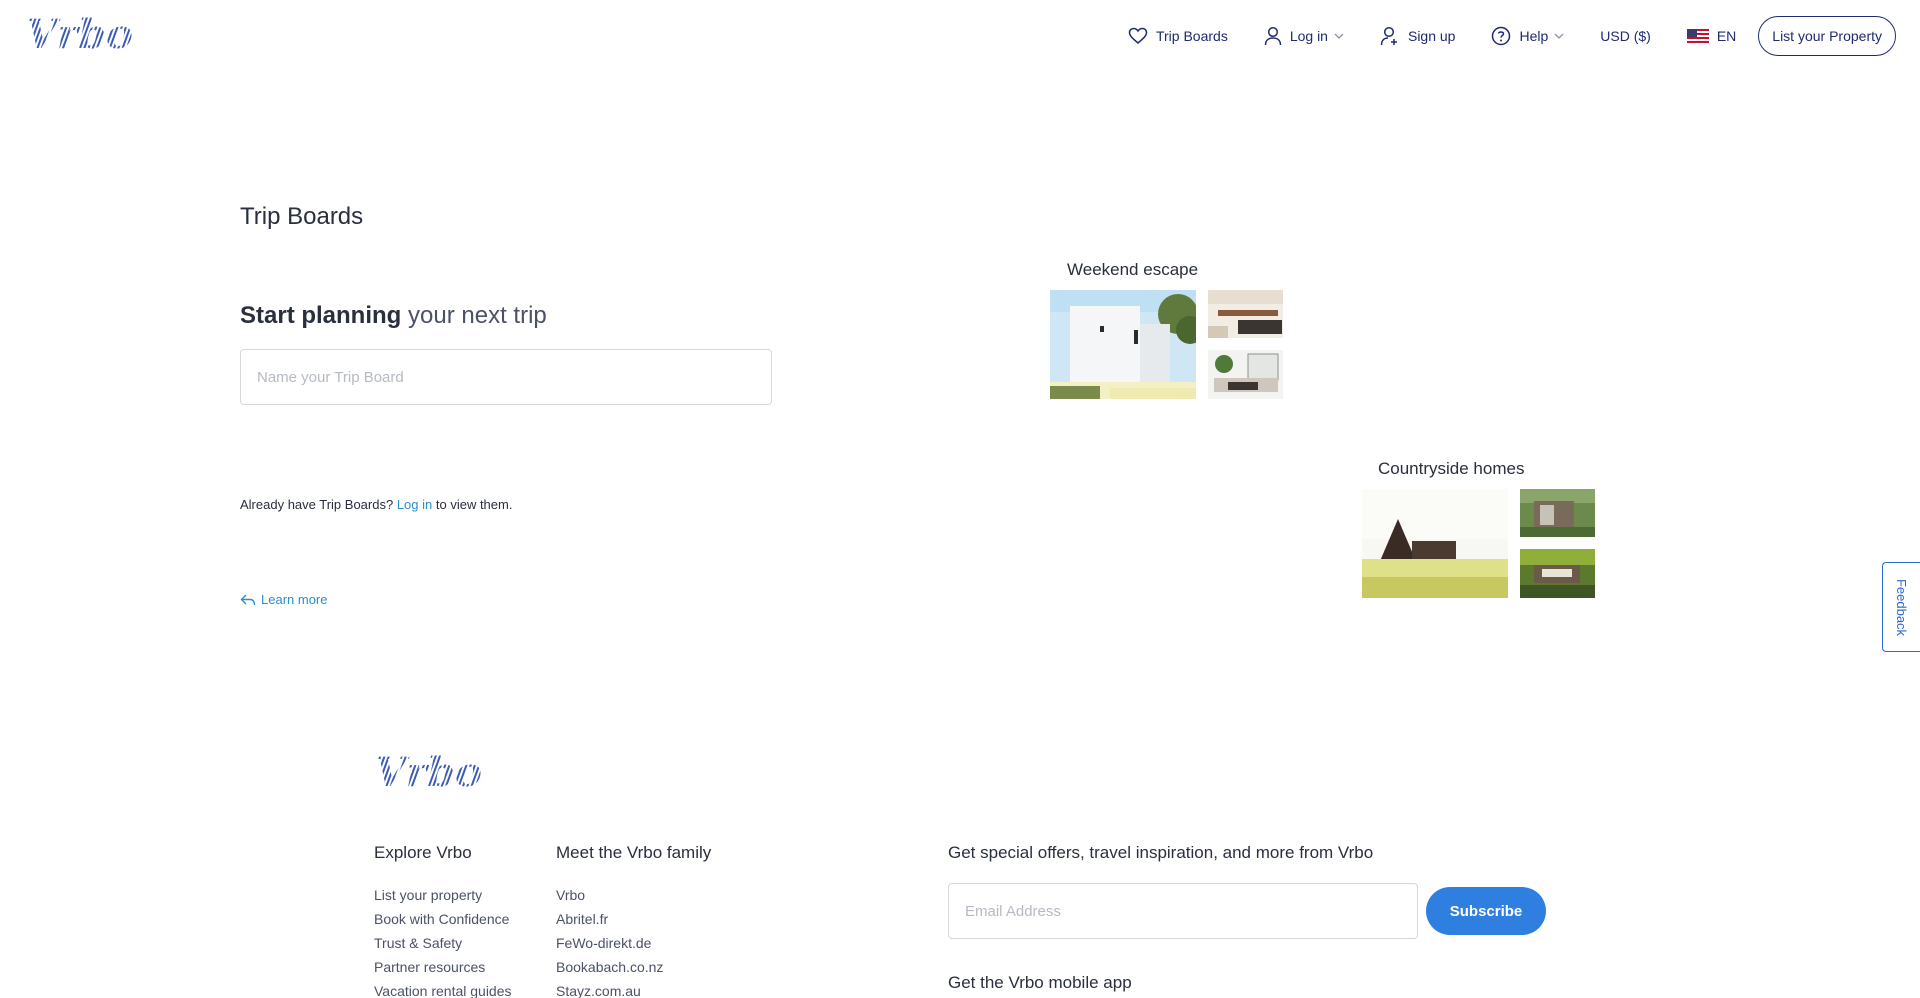  I want to click on feedback-tab: Feedback, so click(1901, 607).